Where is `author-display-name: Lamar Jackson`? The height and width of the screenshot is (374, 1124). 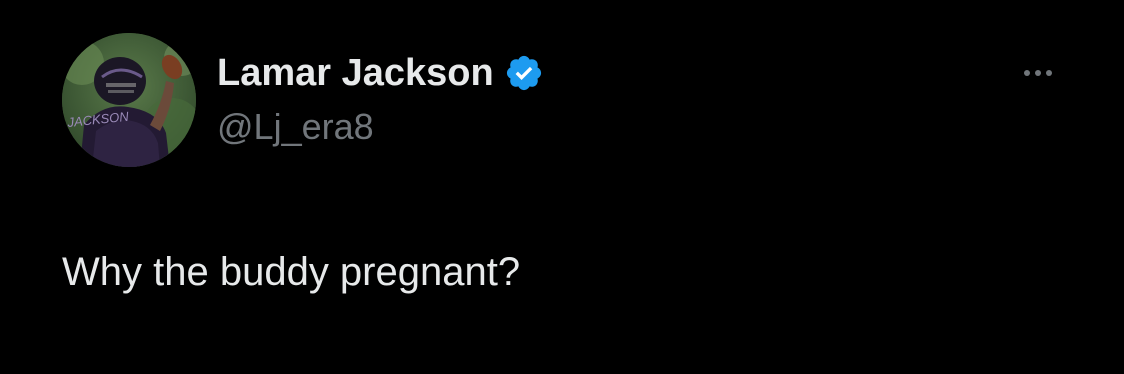 author-display-name: Lamar Jackson is located at coordinates (355, 73).